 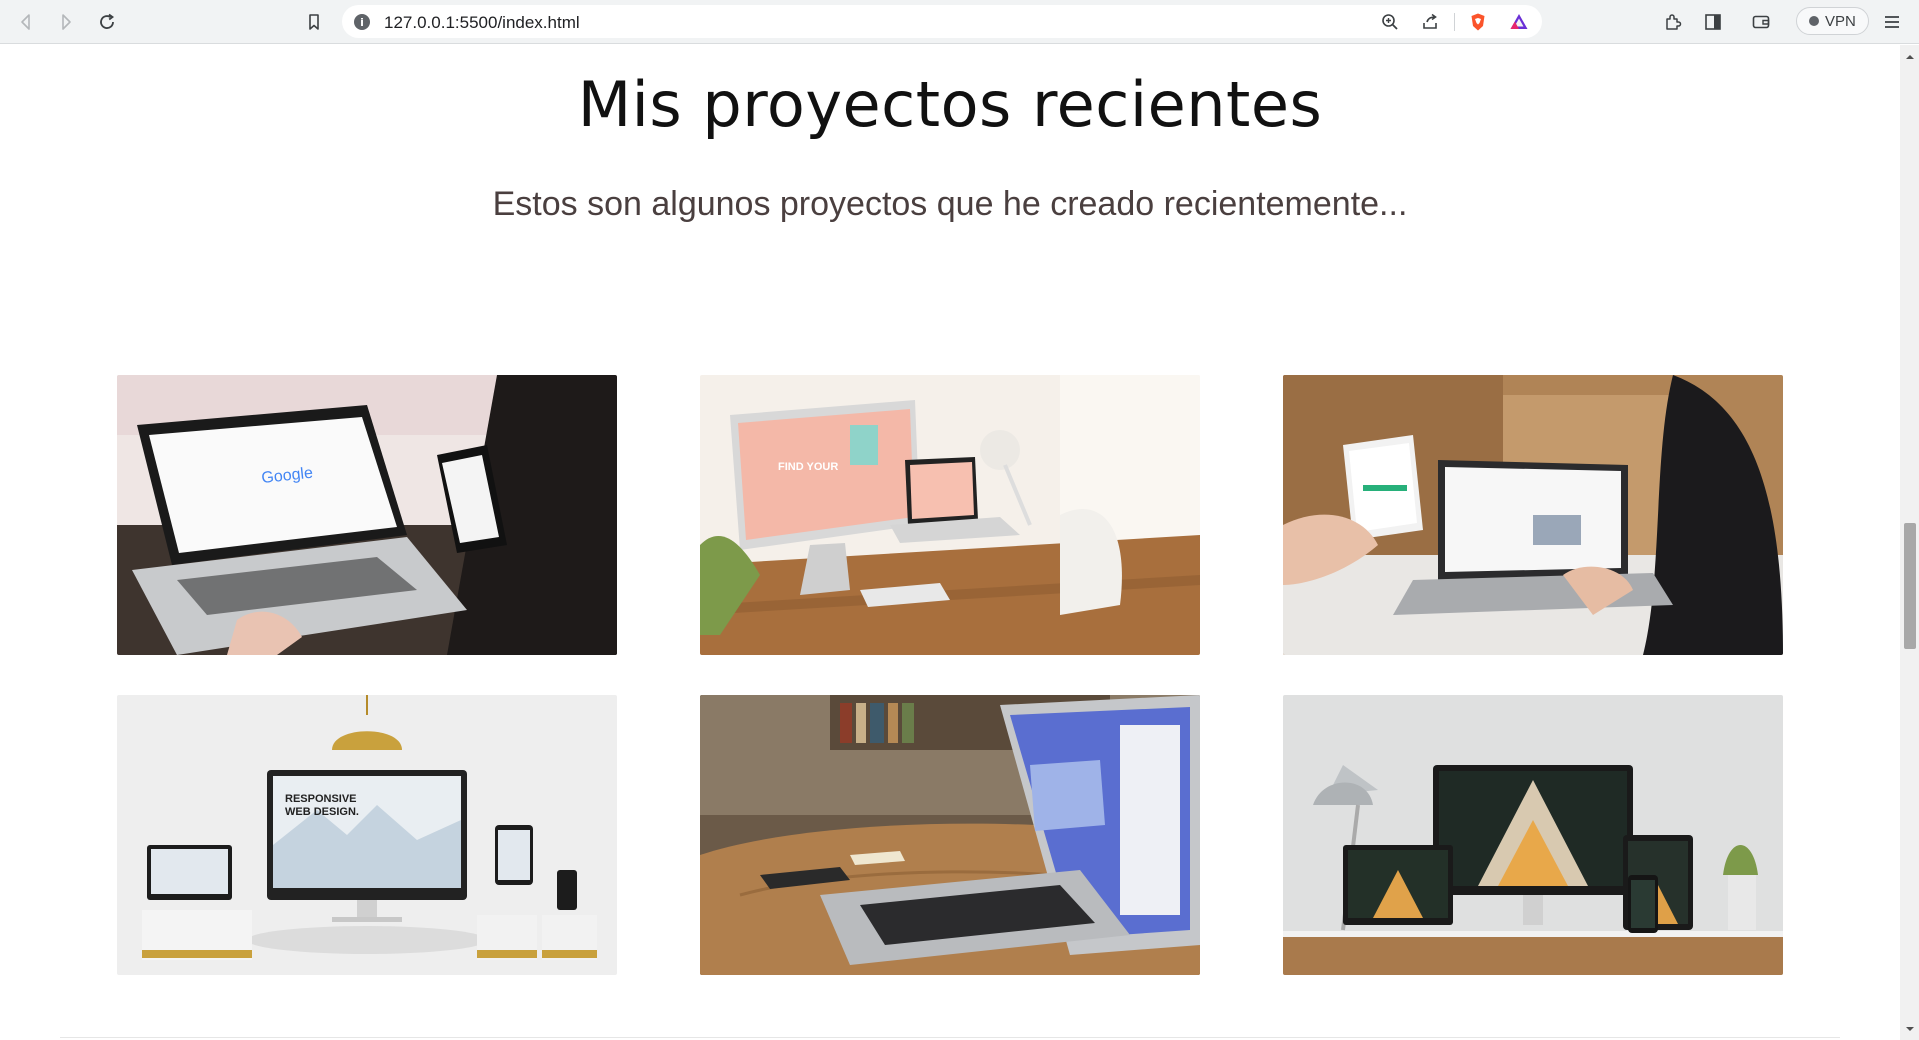 I want to click on share-icon, so click(x=1430, y=21).